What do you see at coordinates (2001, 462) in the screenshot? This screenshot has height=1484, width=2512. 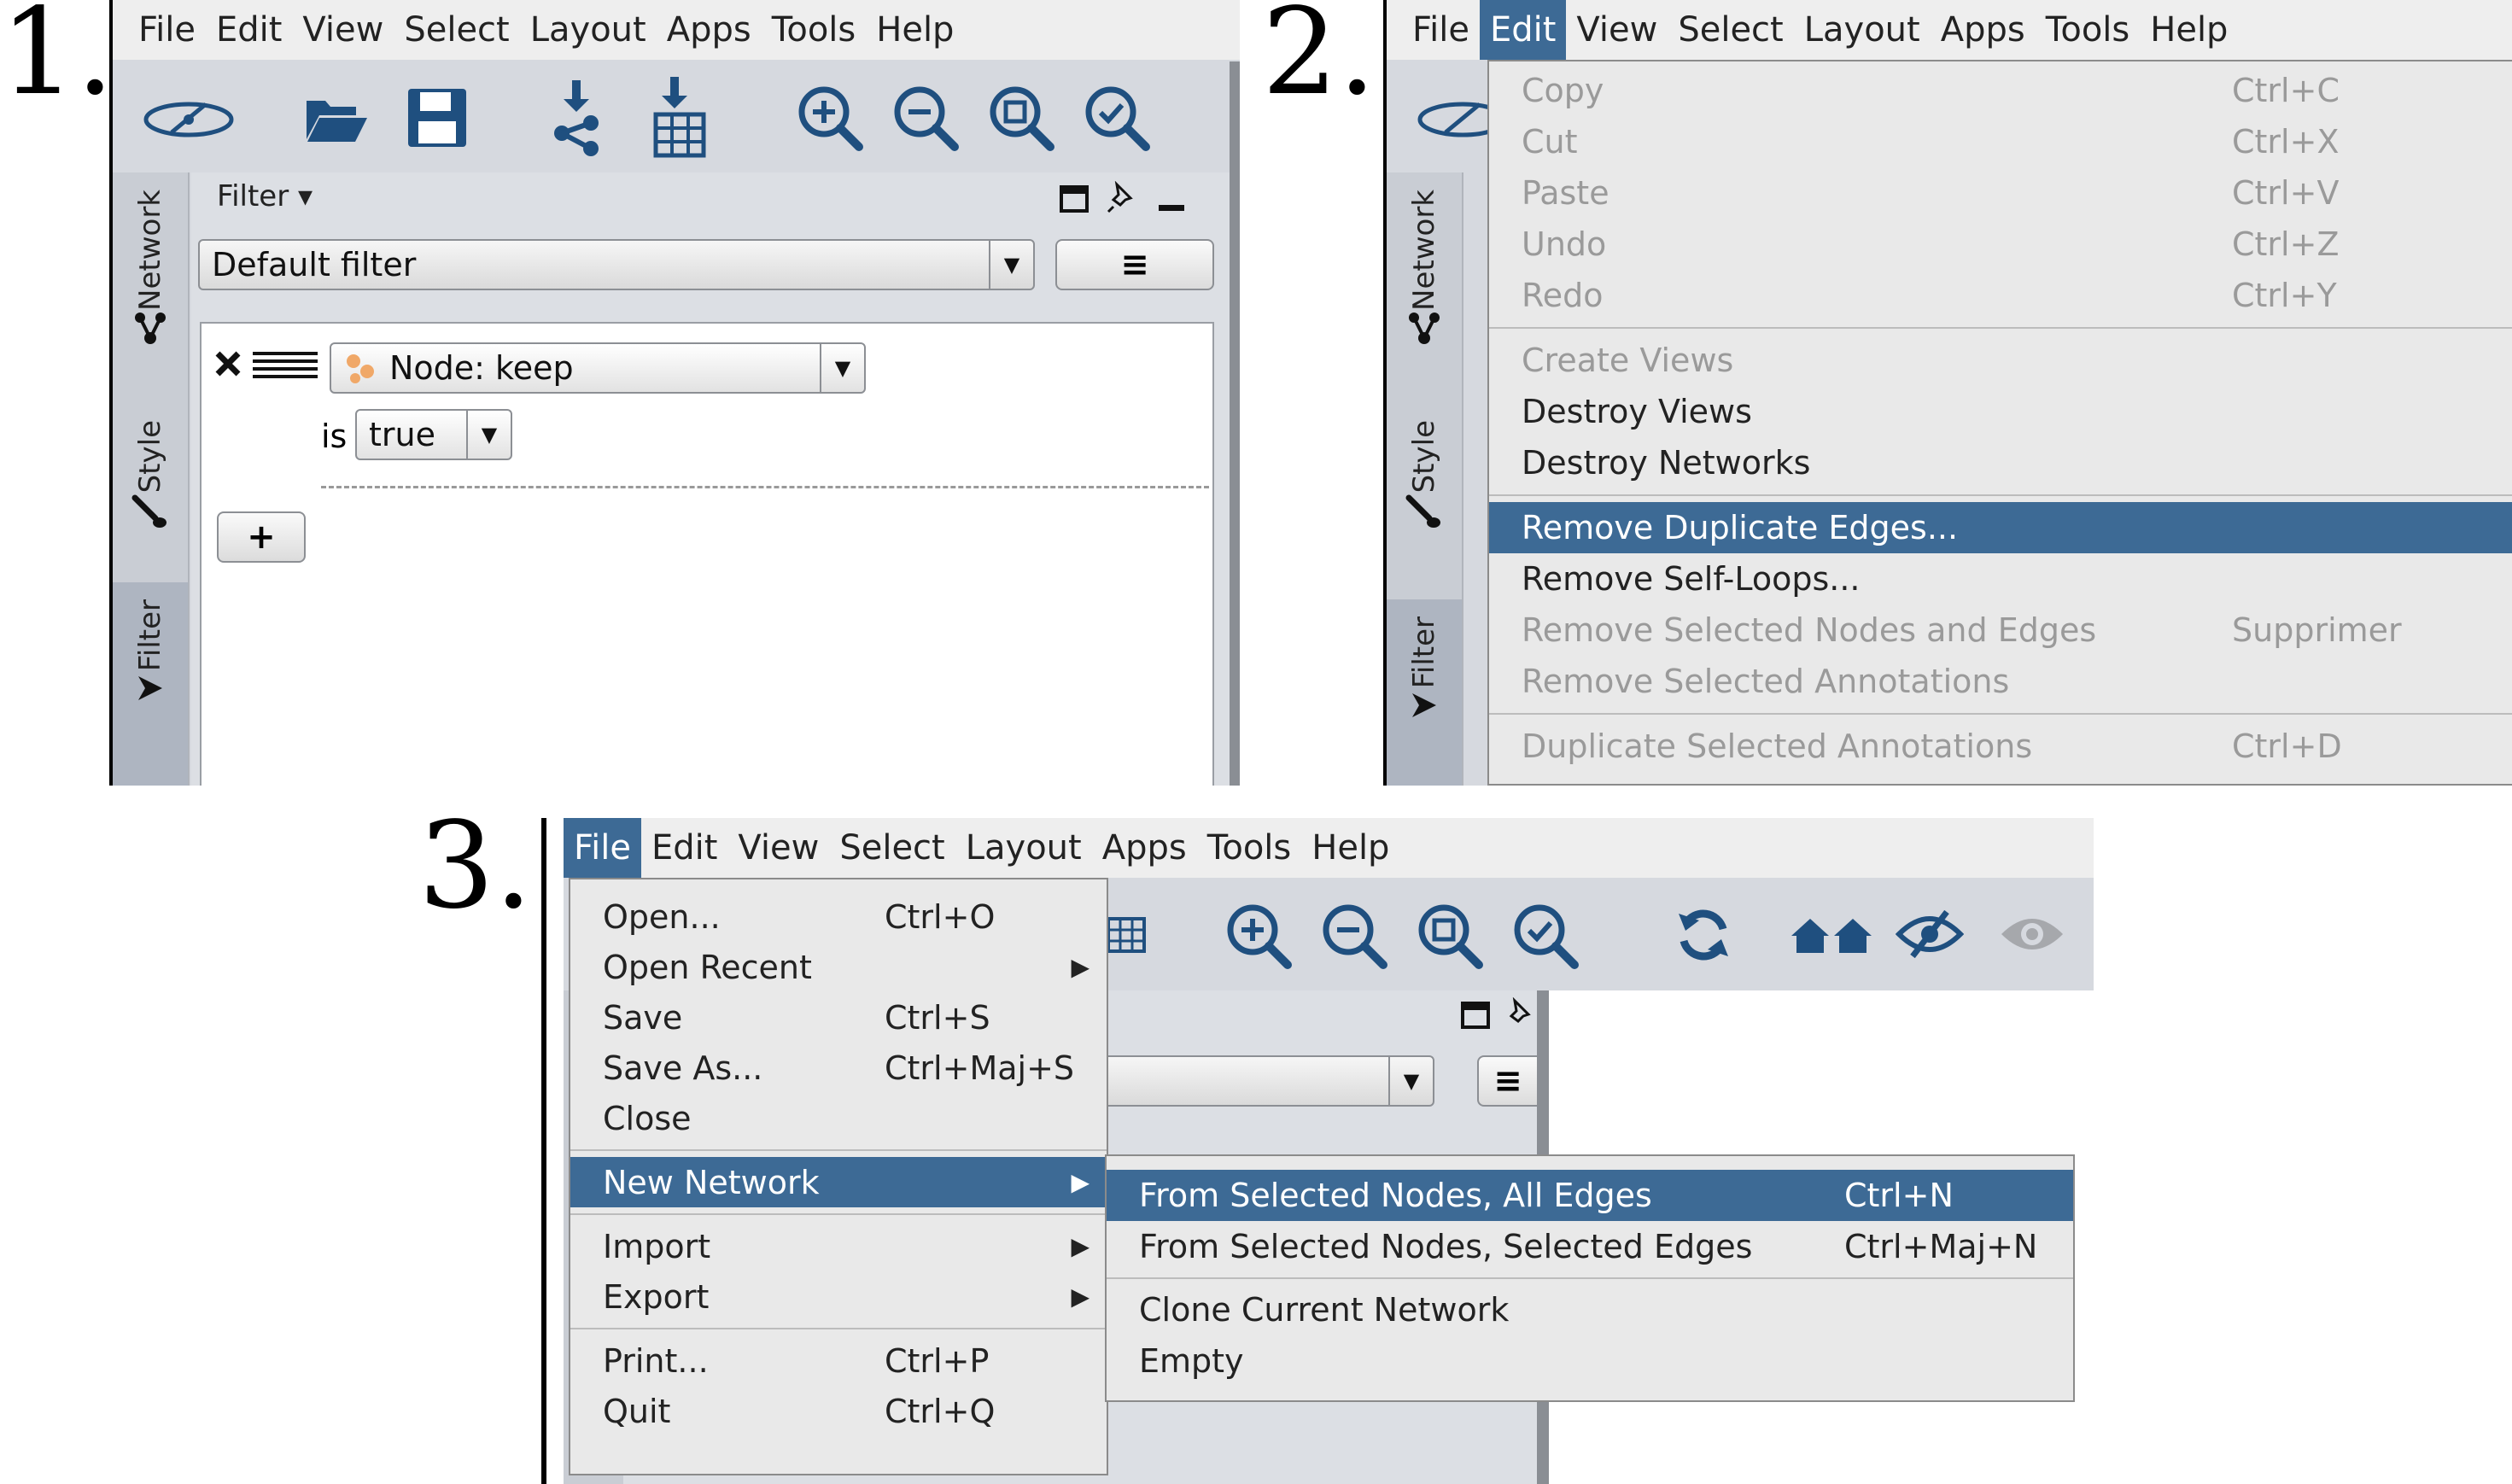 I see `menu-item-destroy-networks: Destroy Networks` at bounding box center [2001, 462].